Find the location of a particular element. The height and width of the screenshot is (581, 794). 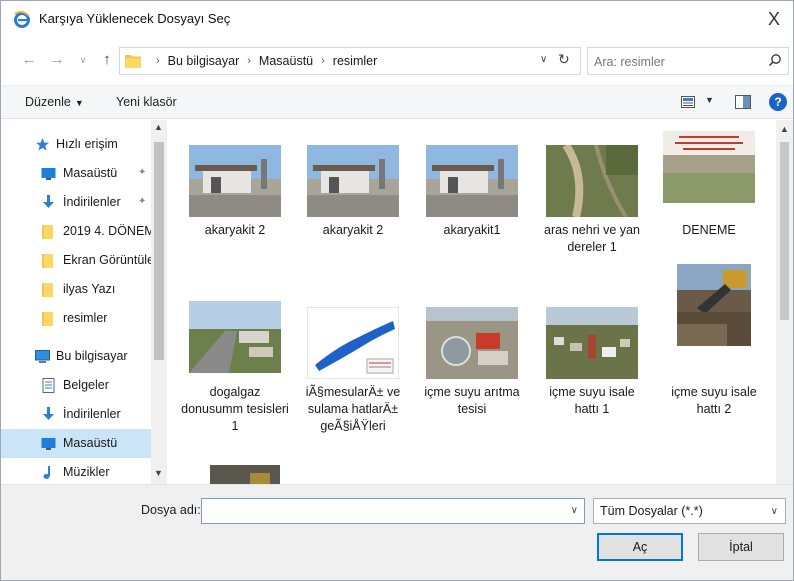

music-icon is located at coordinates (48, 472).